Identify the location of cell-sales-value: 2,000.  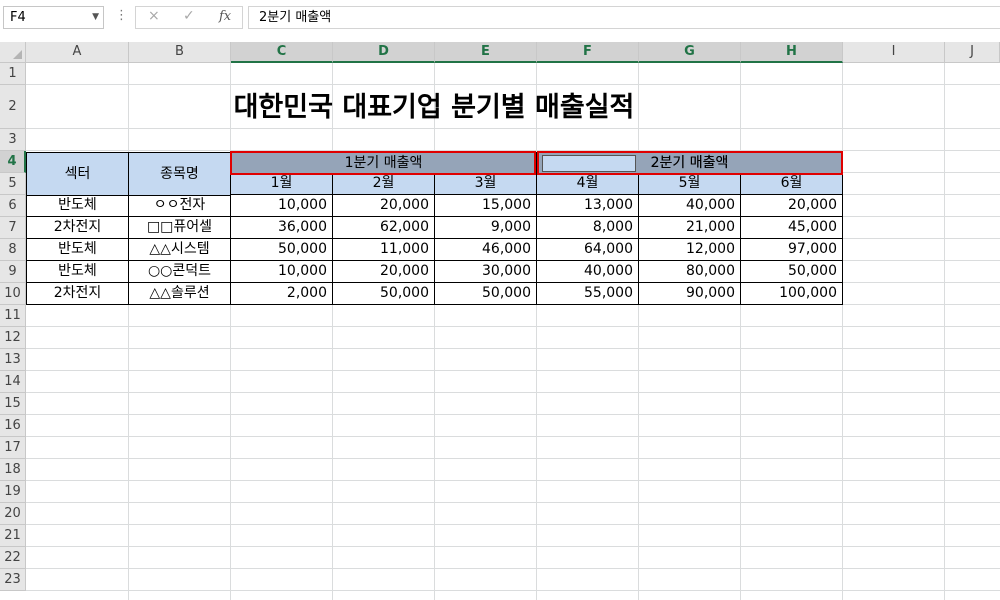
(282, 294).